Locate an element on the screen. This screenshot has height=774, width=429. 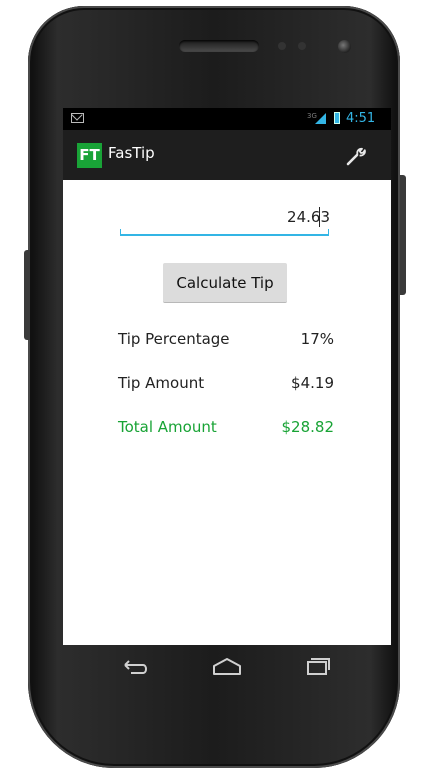
total-amount-value: $28.82 is located at coordinates (308, 427).